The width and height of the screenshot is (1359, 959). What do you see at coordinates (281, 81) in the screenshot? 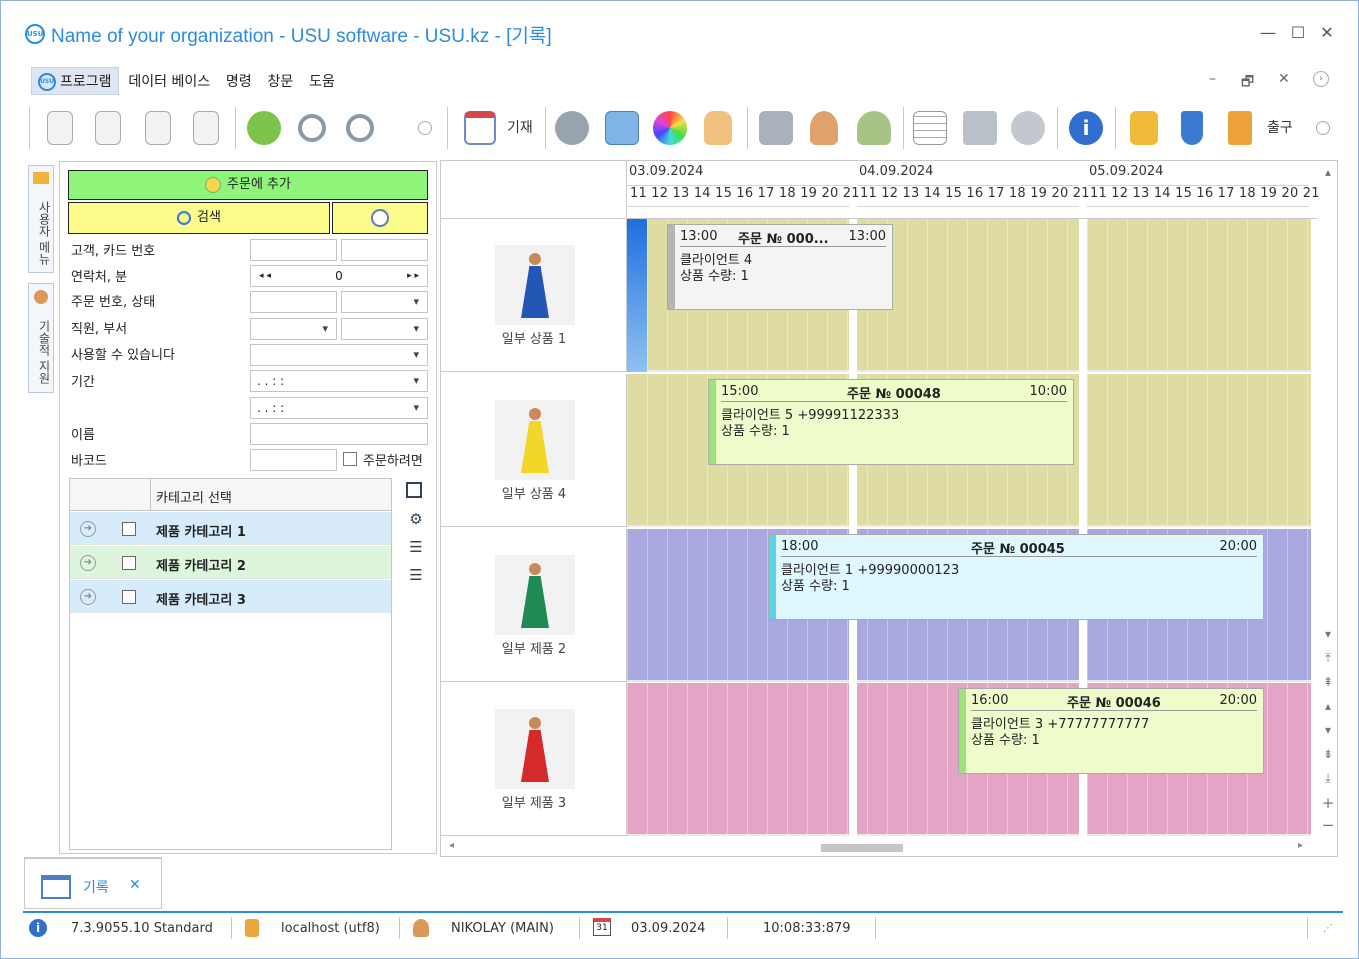
I see `menu-window: 창문` at bounding box center [281, 81].